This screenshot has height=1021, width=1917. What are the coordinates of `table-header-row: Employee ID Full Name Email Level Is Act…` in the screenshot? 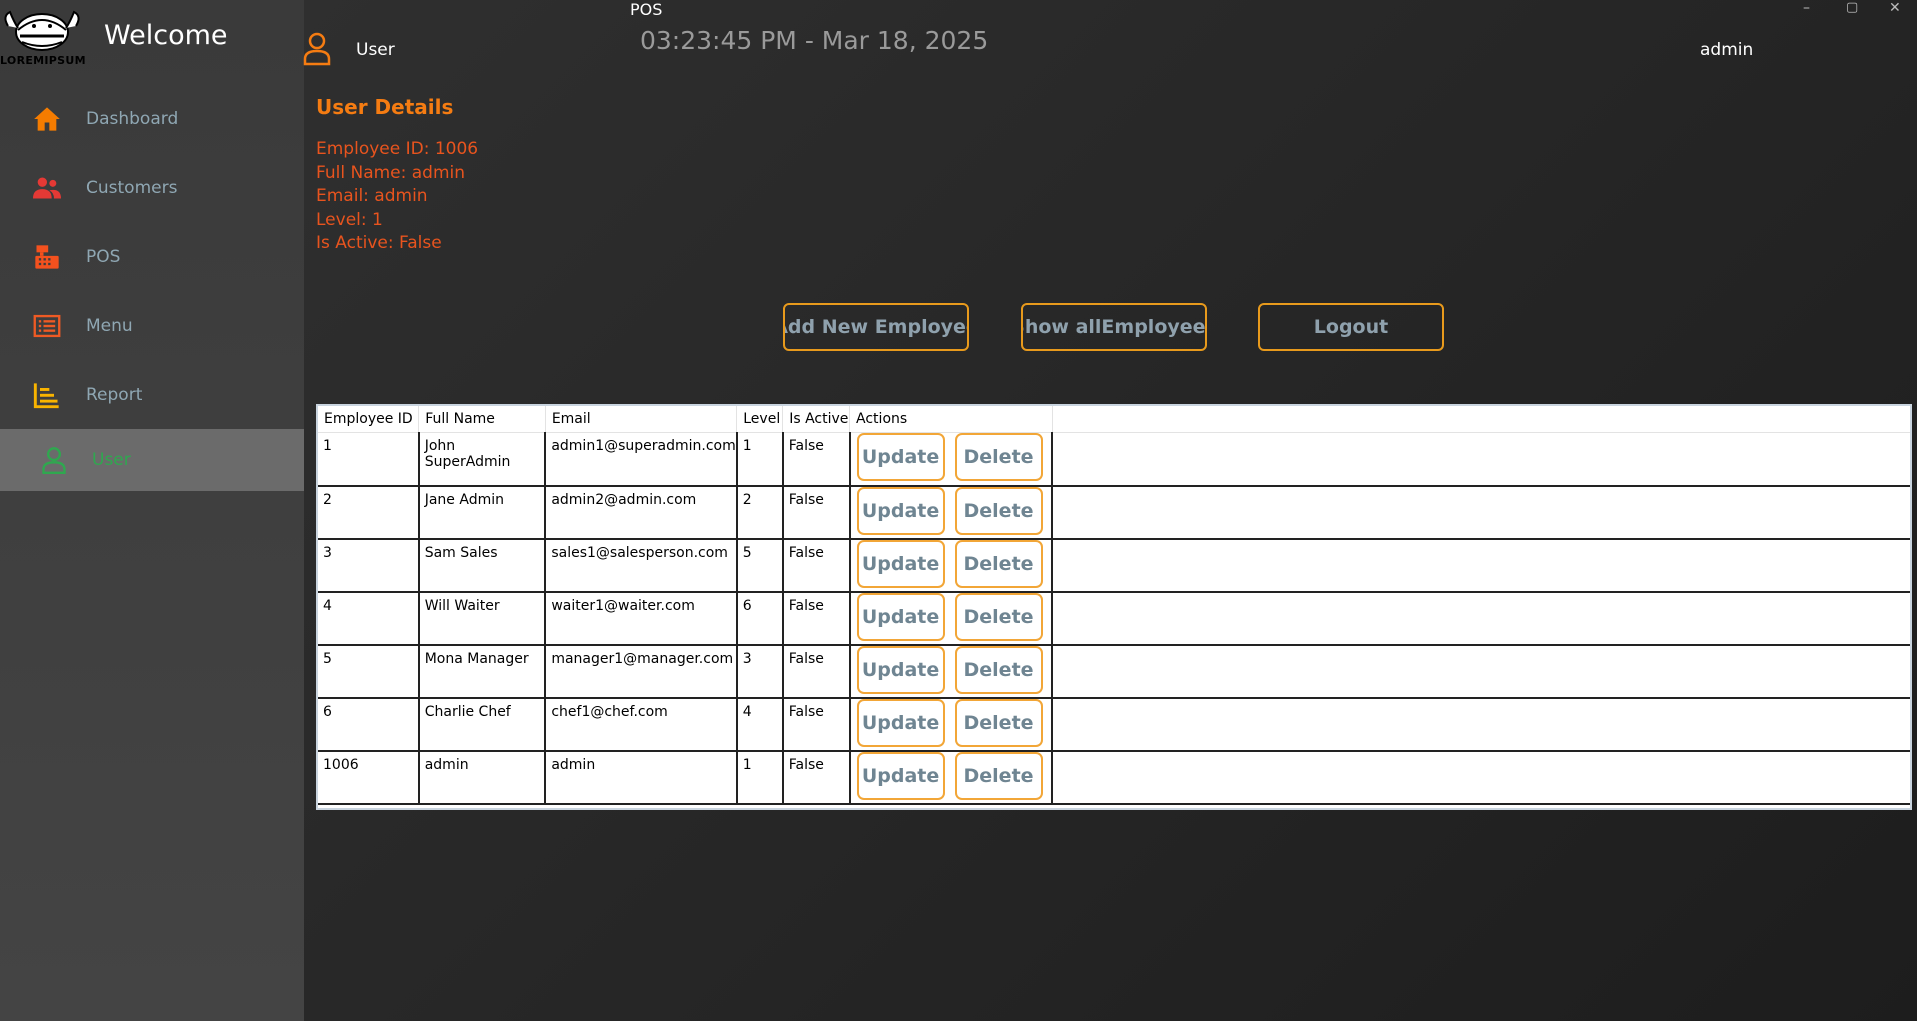 It's located at (1114, 419).